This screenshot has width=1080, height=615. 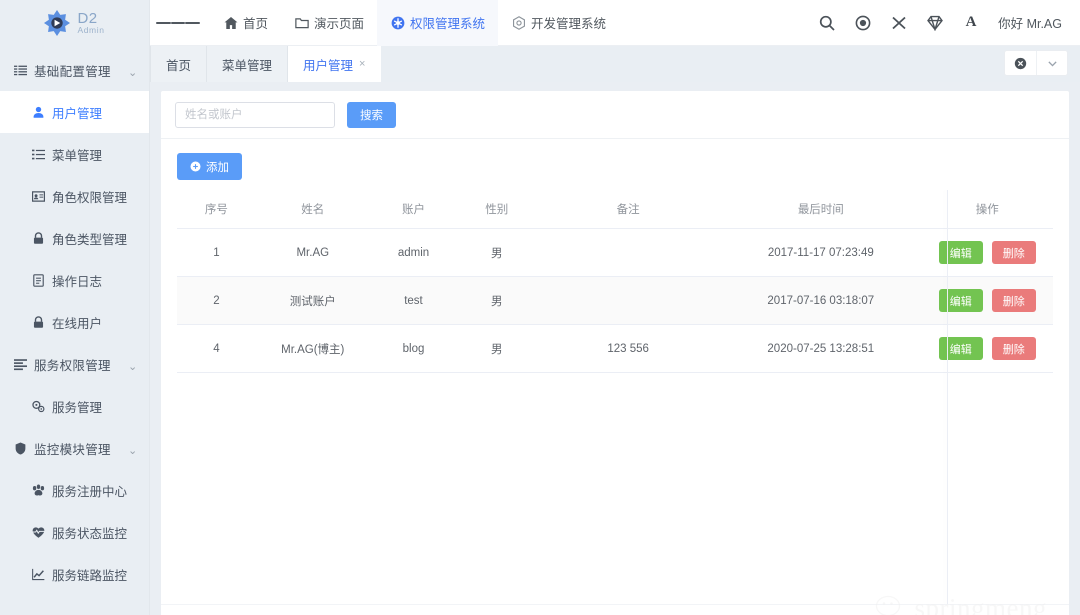 I want to click on column-header-name: 姓名, so click(x=312, y=209).